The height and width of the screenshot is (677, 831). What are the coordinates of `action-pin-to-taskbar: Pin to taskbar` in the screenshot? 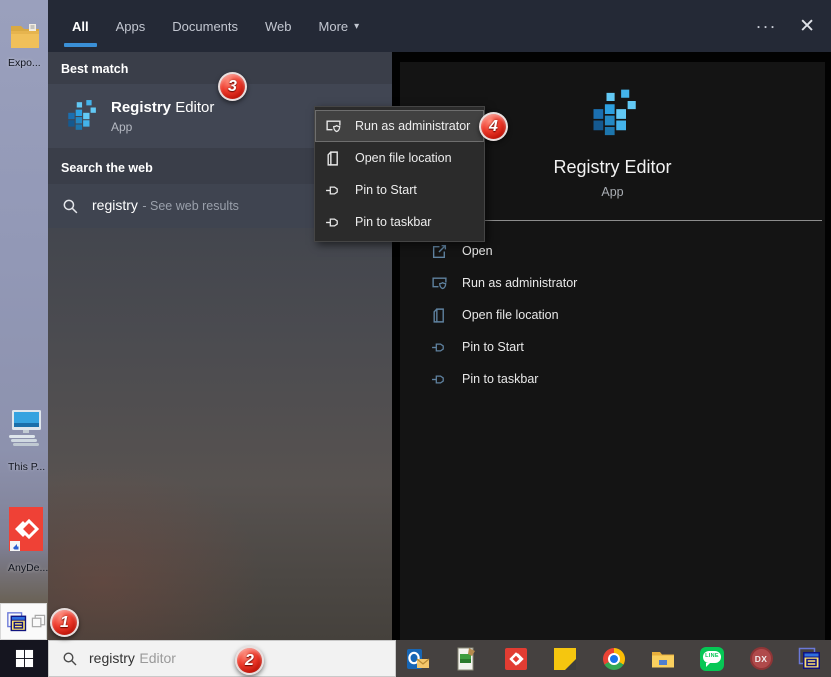 It's located at (612, 379).